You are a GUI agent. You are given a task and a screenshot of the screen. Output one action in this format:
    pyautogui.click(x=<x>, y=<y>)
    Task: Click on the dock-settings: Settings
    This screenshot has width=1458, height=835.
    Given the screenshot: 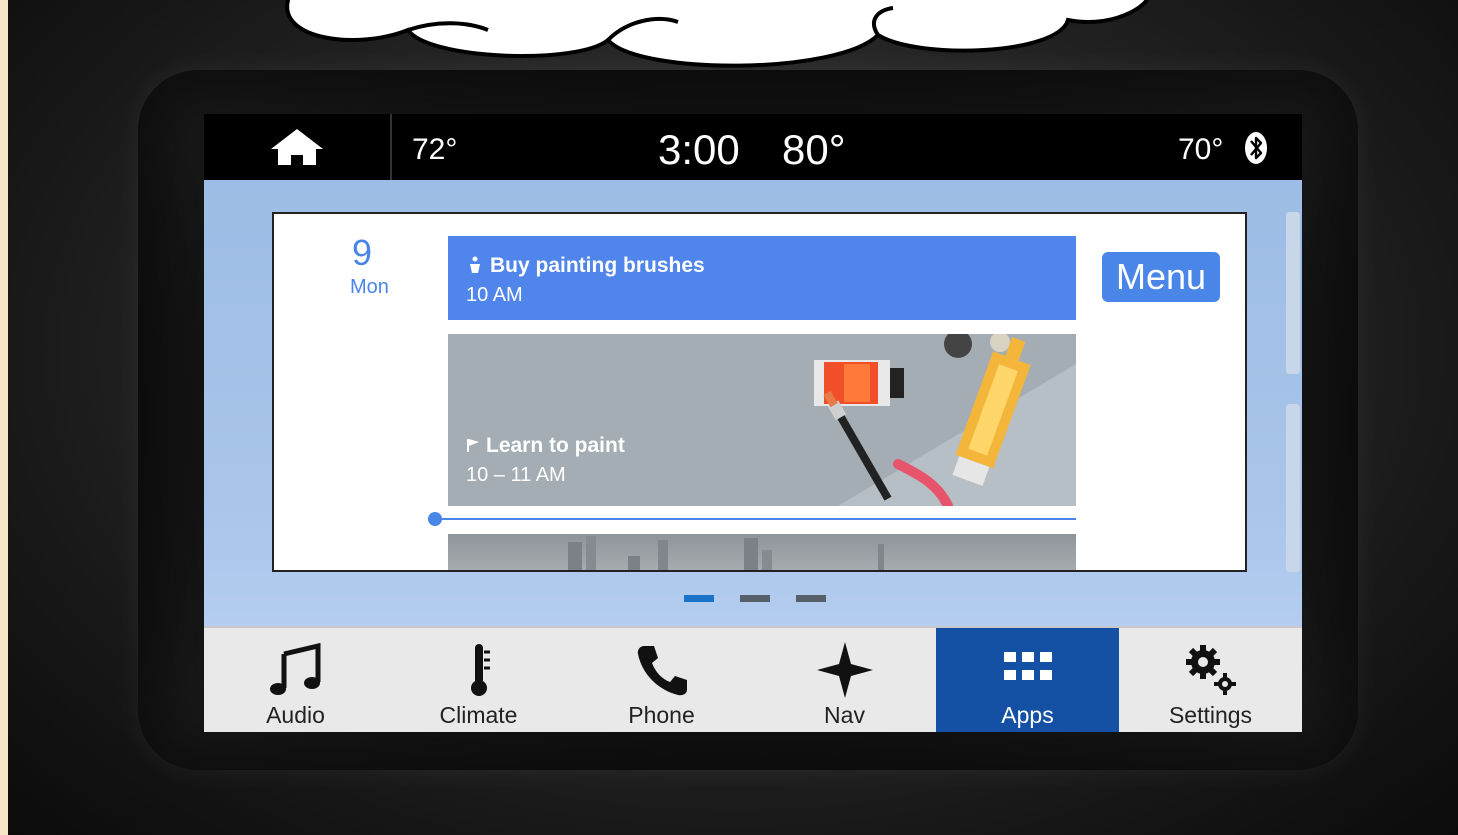 What is the action you would take?
    pyautogui.click(x=1210, y=680)
    